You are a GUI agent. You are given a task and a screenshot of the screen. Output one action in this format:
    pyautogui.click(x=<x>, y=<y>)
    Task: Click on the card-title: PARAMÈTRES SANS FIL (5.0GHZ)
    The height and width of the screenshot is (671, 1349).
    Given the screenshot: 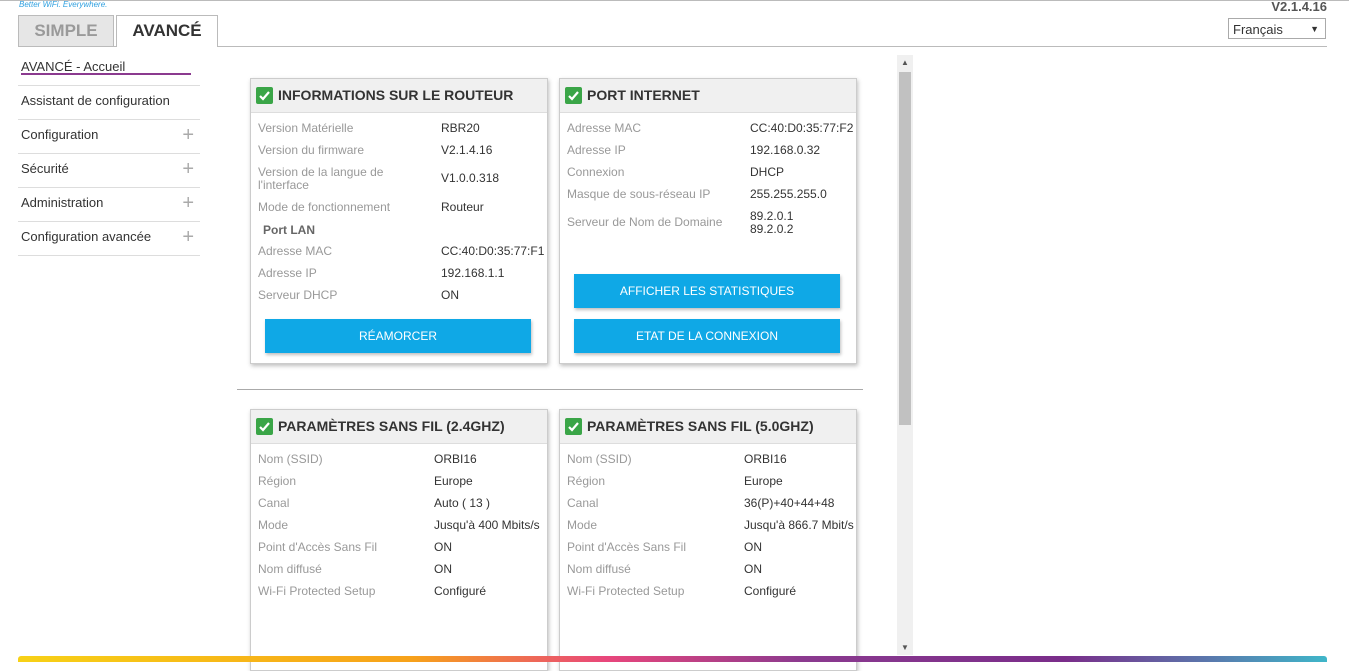 What is the action you would take?
    pyautogui.click(x=700, y=426)
    